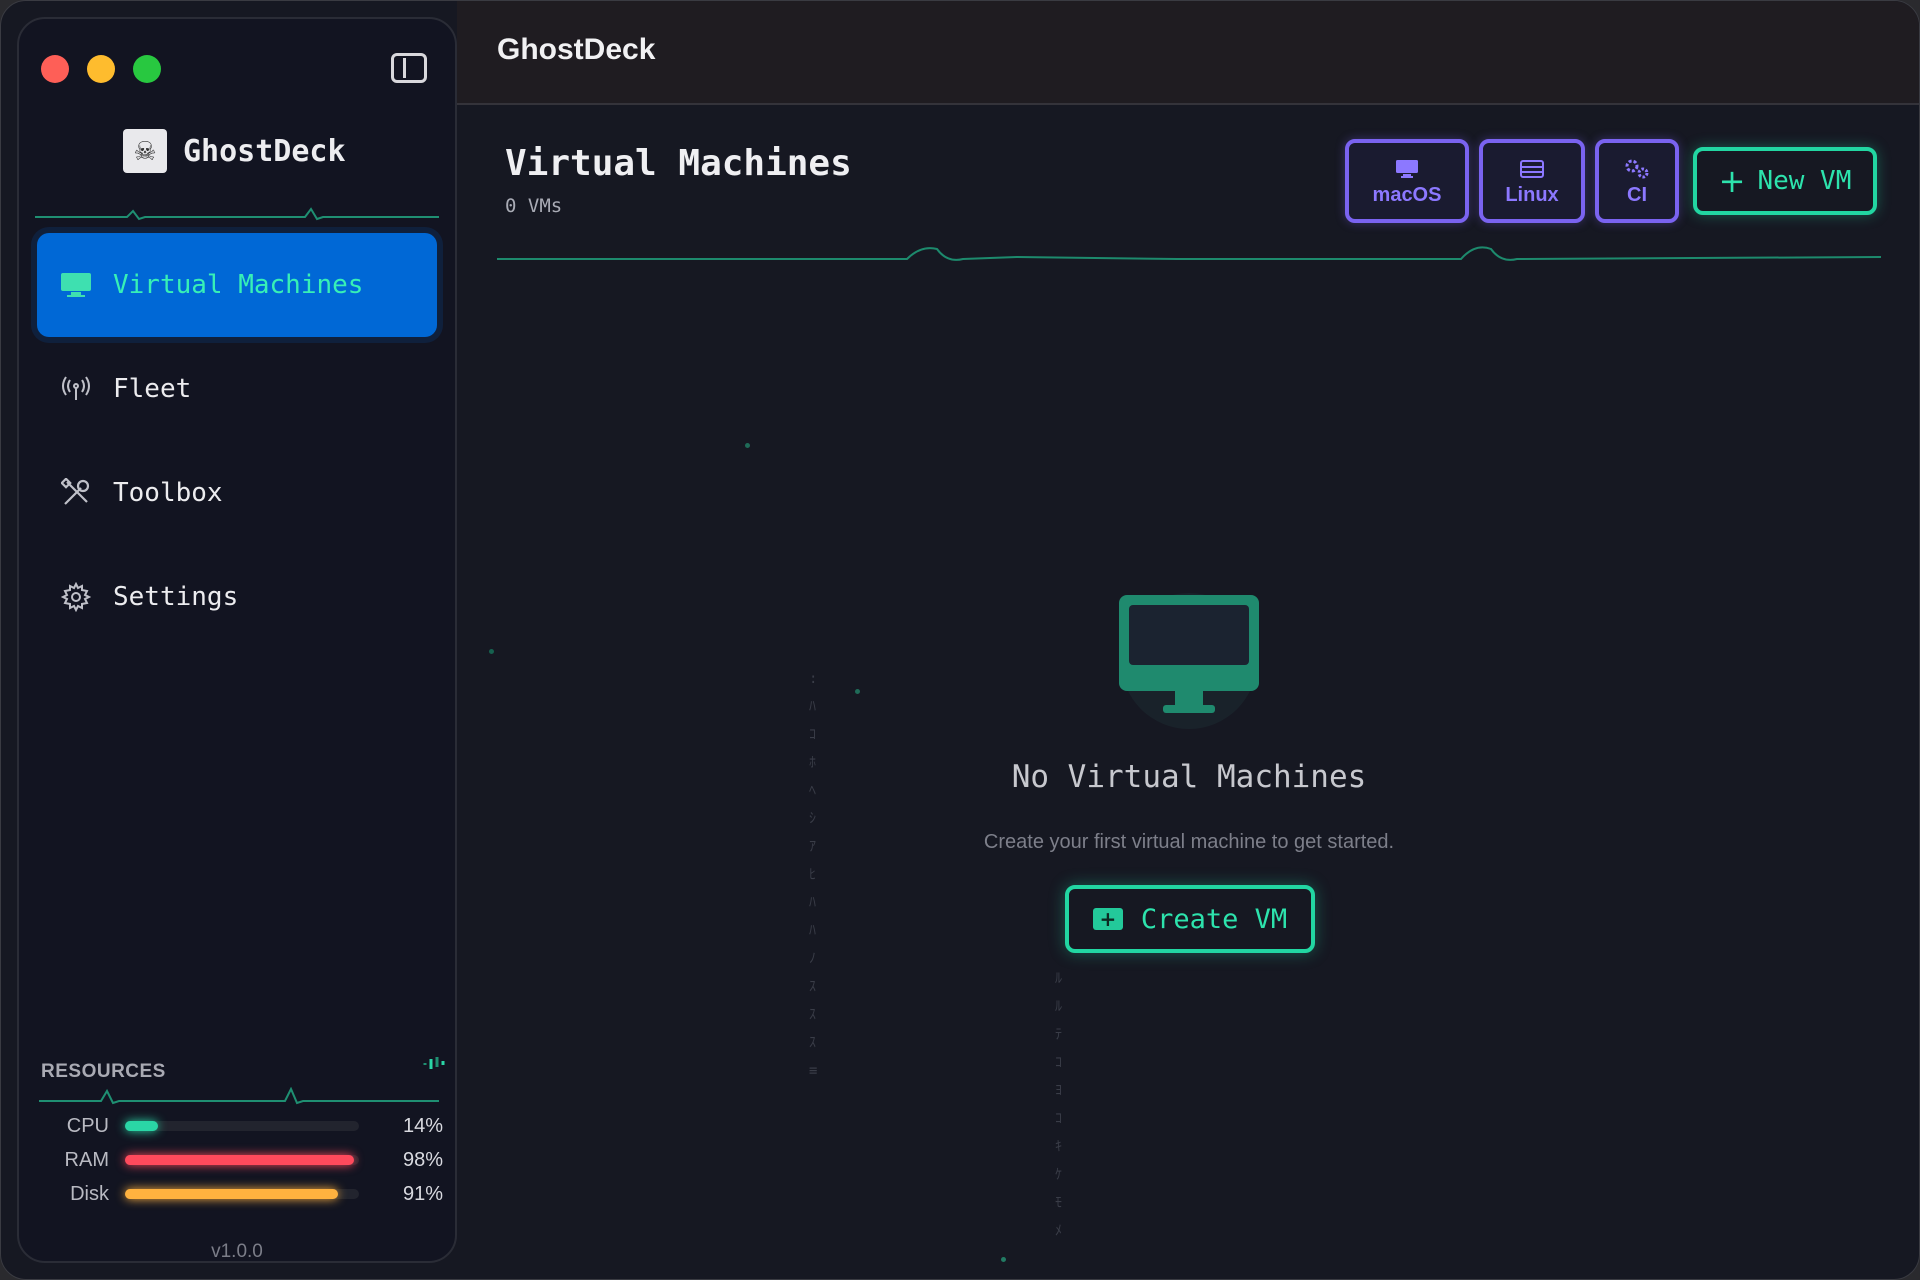 This screenshot has width=1920, height=1280. I want to click on zoom-window-button, so click(147, 69).